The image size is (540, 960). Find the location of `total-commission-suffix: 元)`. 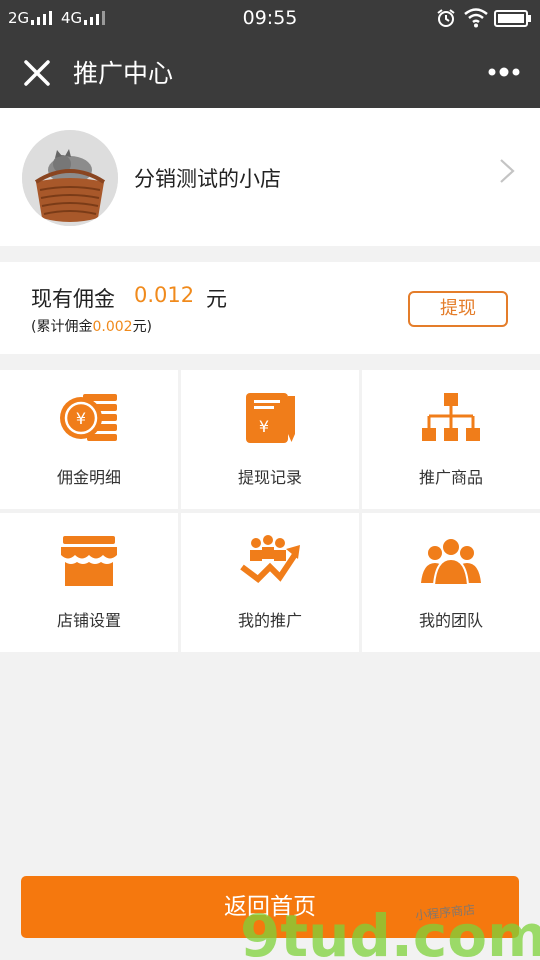

total-commission-suffix: 元) is located at coordinates (142, 327).